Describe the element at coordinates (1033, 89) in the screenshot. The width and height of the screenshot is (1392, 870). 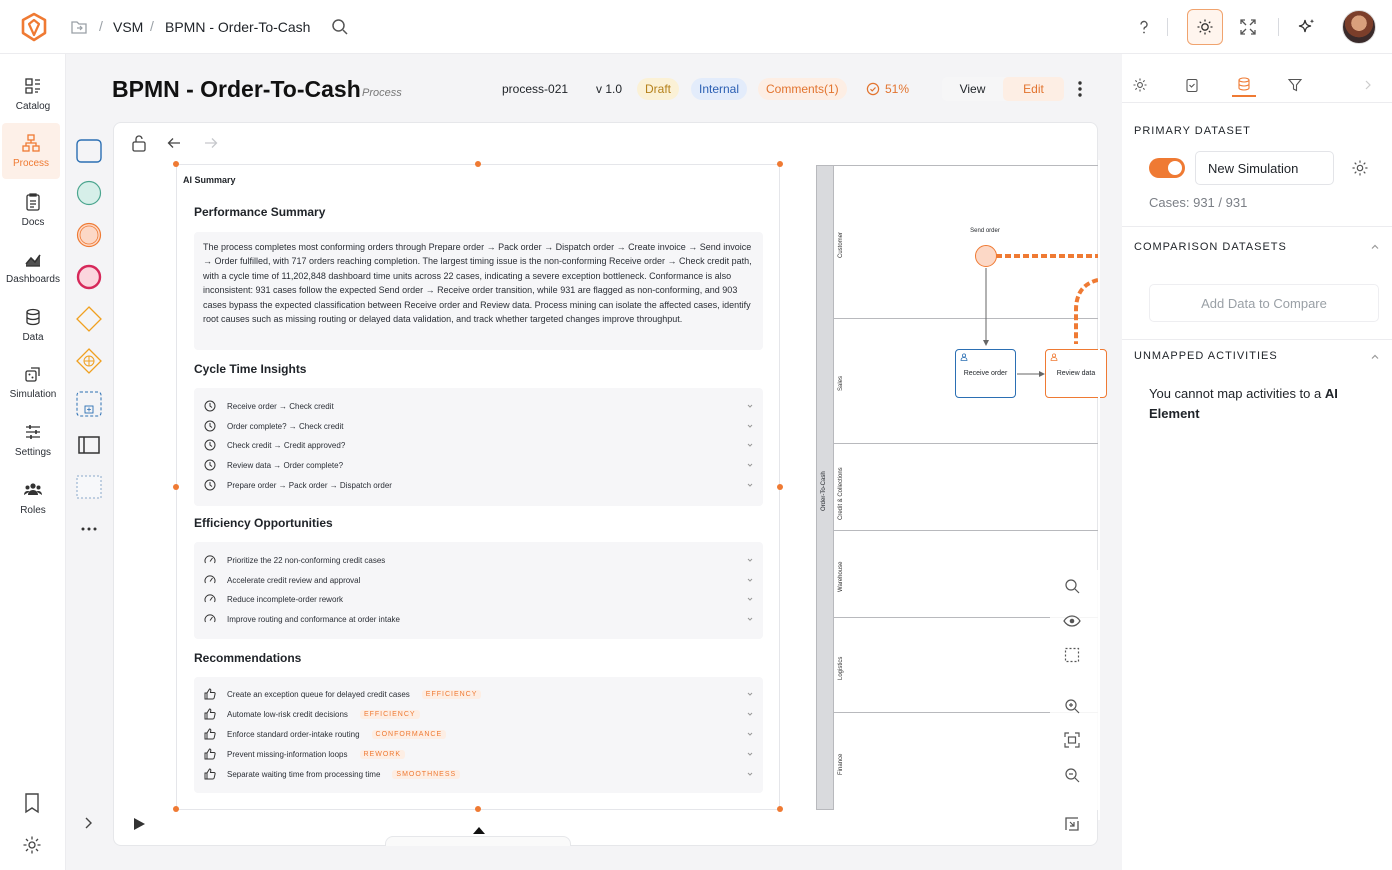
I see `edit-button: Edit` at that location.